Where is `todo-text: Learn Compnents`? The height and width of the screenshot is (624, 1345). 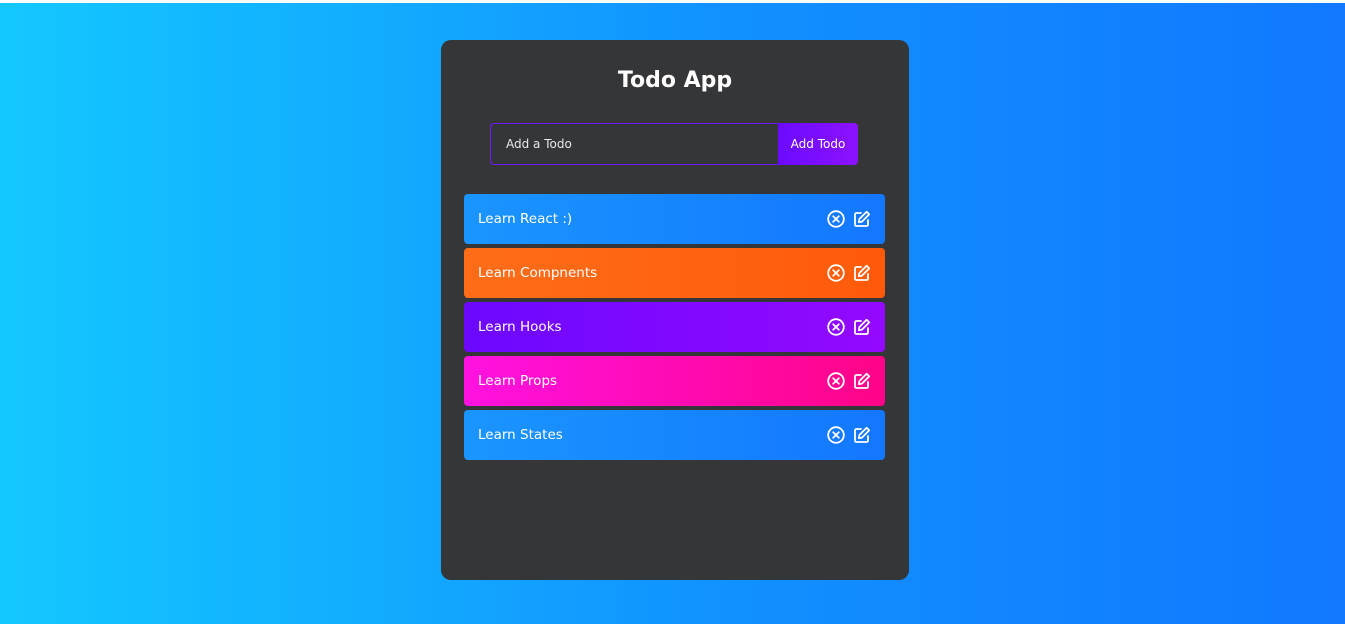 todo-text: Learn Compnents is located at coordinates (652, 273).